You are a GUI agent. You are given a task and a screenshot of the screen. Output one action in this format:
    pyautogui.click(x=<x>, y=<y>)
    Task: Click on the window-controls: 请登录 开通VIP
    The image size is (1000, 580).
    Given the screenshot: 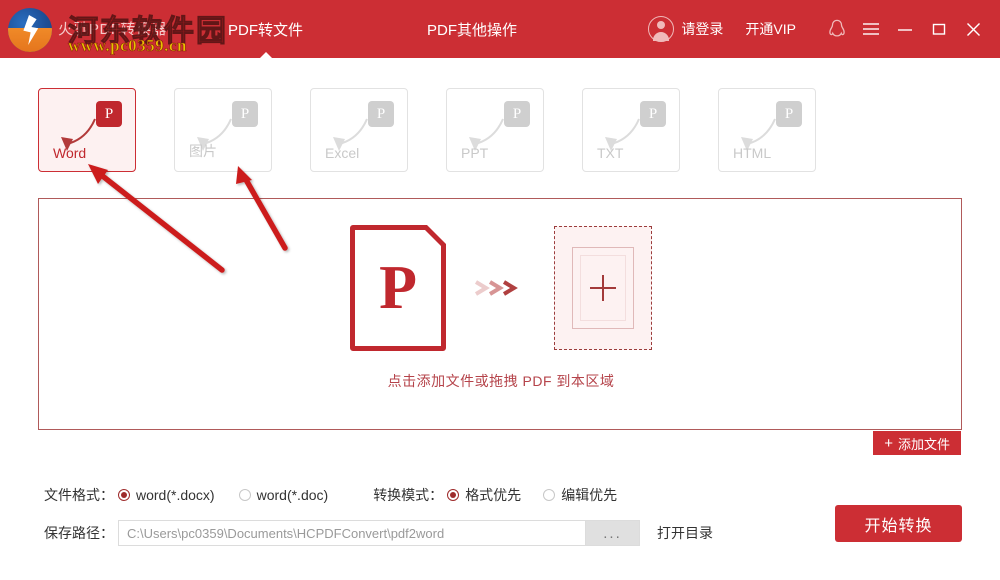 What is the action you would take?
    pyautogui.click(x=817, y=29)
    